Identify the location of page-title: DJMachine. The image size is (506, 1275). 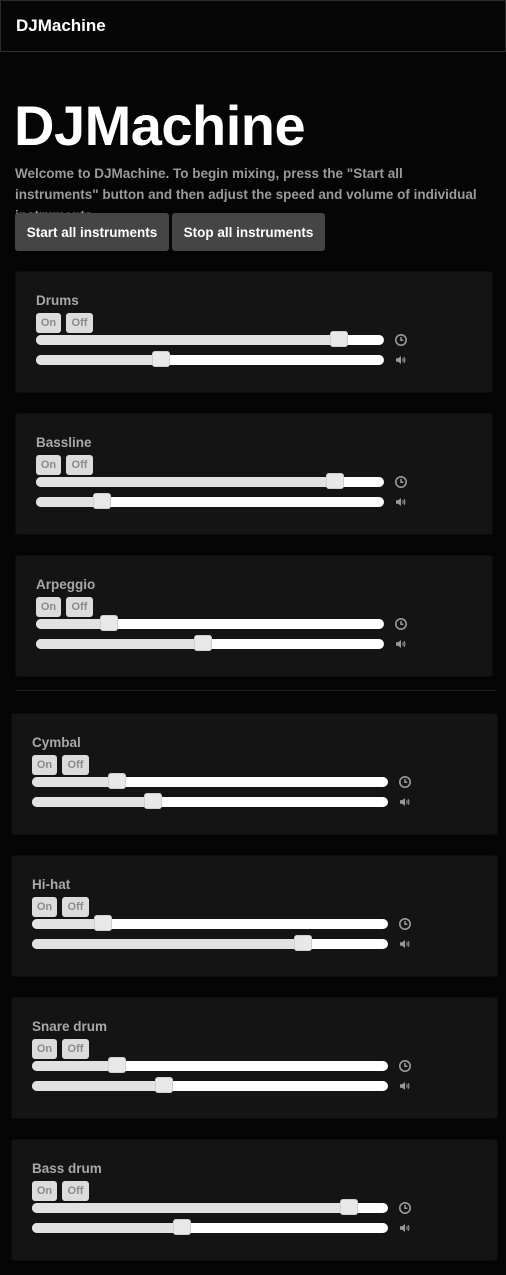
(160, 125).